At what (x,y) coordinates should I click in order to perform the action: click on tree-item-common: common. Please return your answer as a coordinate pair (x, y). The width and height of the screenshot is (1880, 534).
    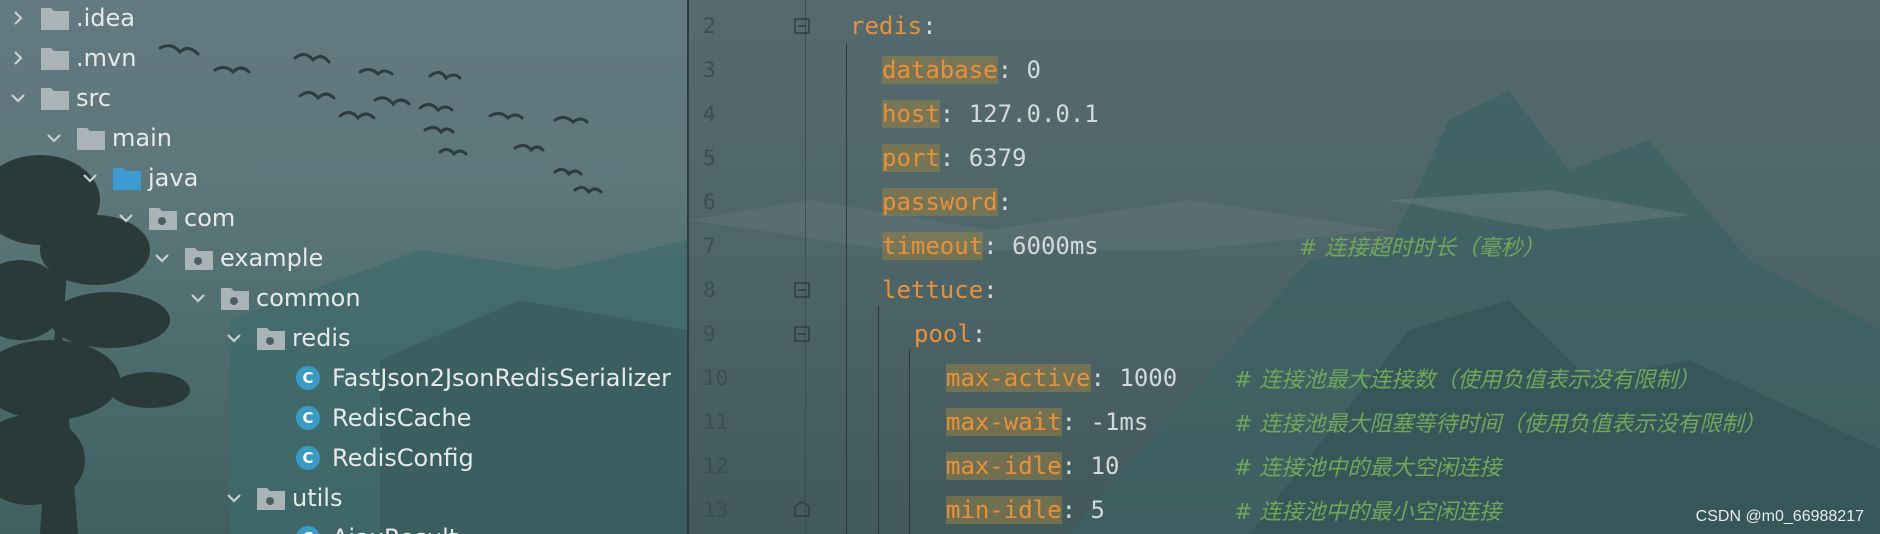
    Looking at the image, I should click on (272, 298).